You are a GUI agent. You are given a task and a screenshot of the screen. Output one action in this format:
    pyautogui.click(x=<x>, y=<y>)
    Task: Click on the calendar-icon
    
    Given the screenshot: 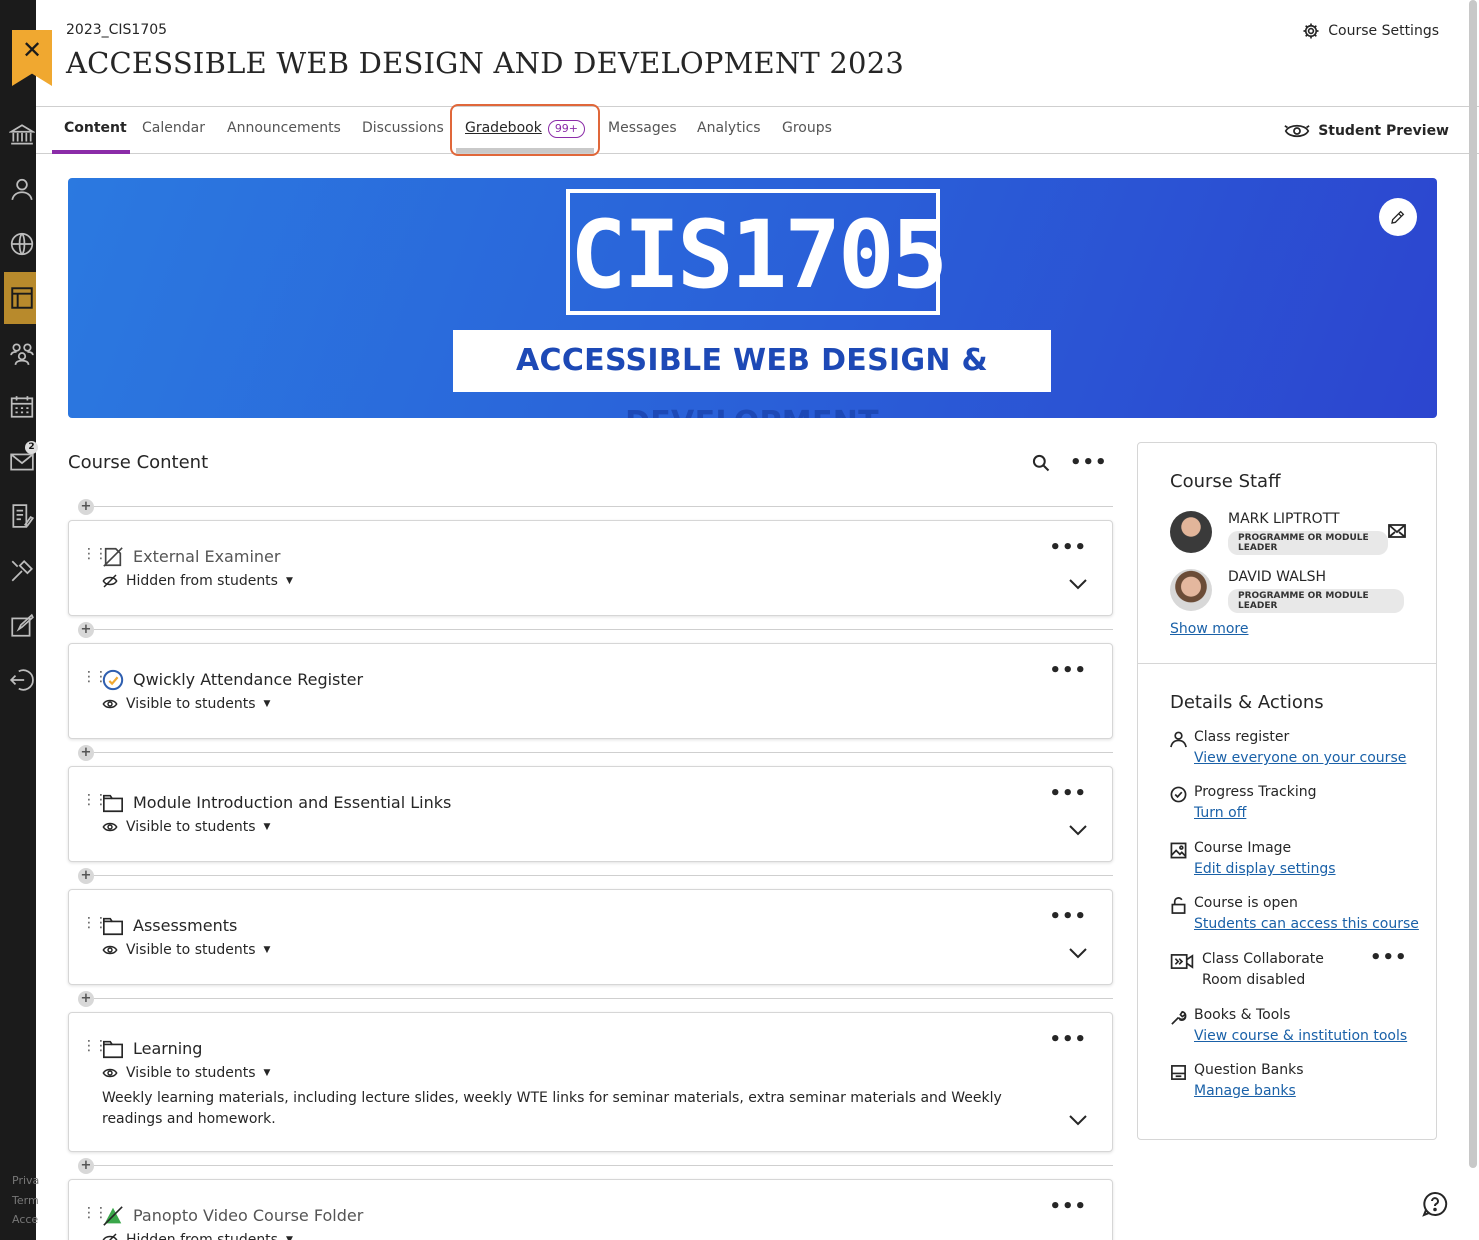 What is the action you would take?
    pyautogui.click(x=22, y=407)
    